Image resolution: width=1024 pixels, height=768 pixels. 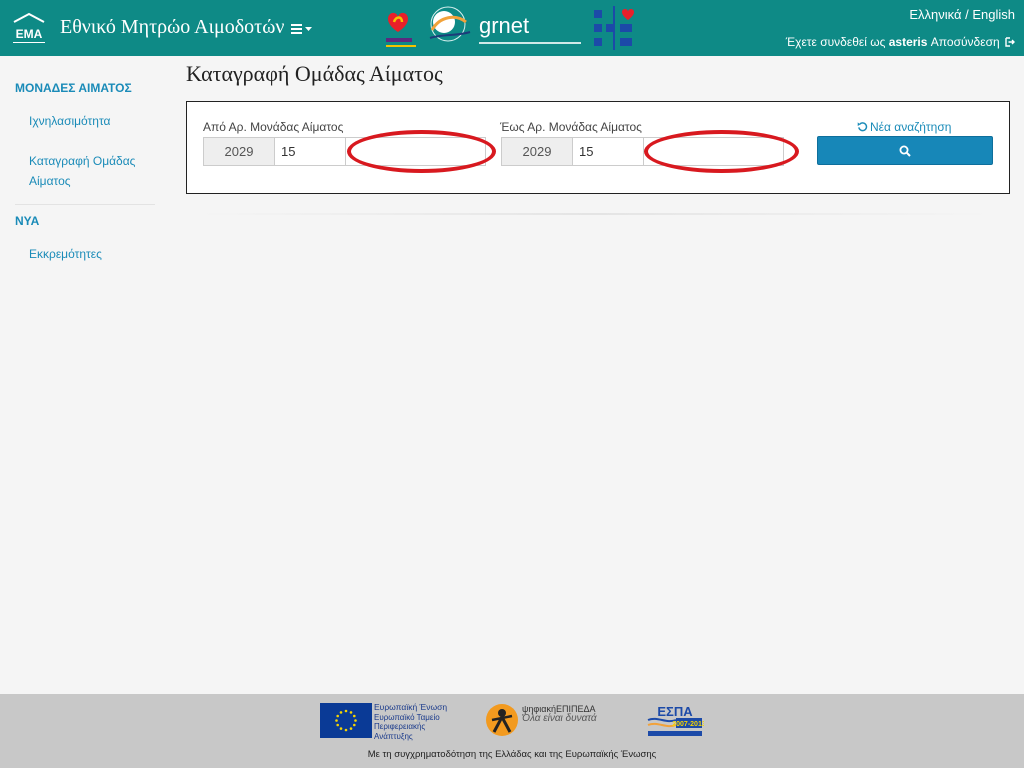 What do you see at coordinates (614, 28) in the screenshot?
I see `health-ministry-logo-icon` at bounding box center [614, 28].